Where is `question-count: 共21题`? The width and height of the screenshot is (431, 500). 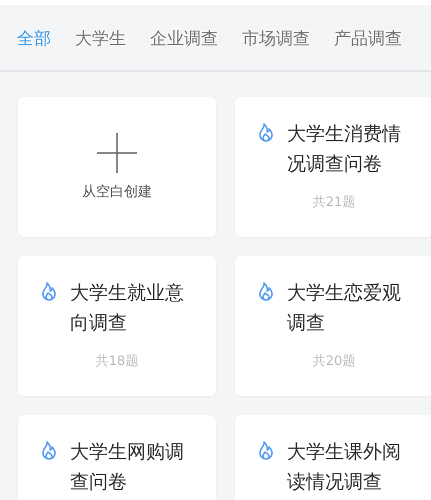
question-count: 共21题 is located at coordinates (334, 202).